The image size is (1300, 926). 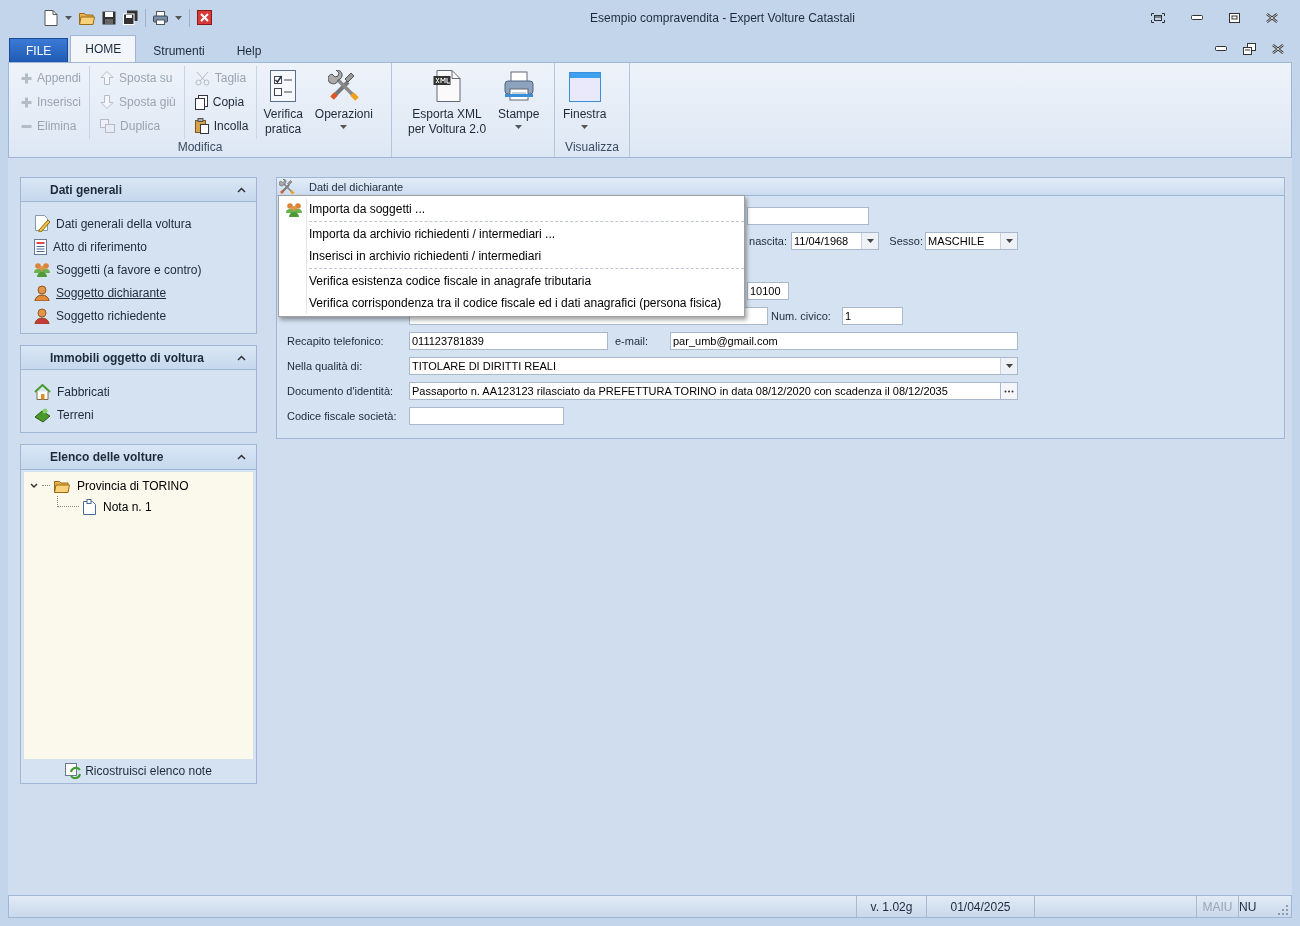 I want to click on printer-icon, so click(x=160, y=17).